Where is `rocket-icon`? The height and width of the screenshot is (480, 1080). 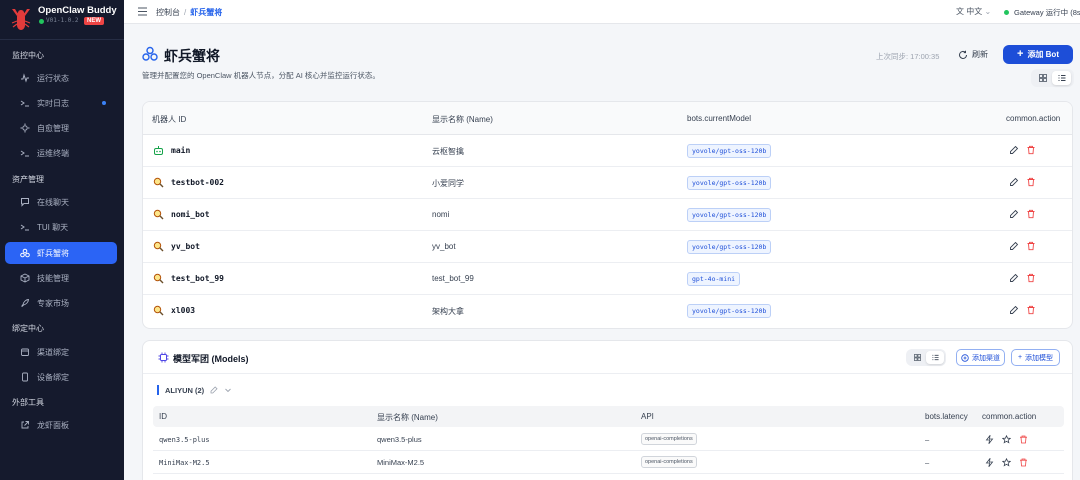 rocket-icon is located at coordinates (25, 303).